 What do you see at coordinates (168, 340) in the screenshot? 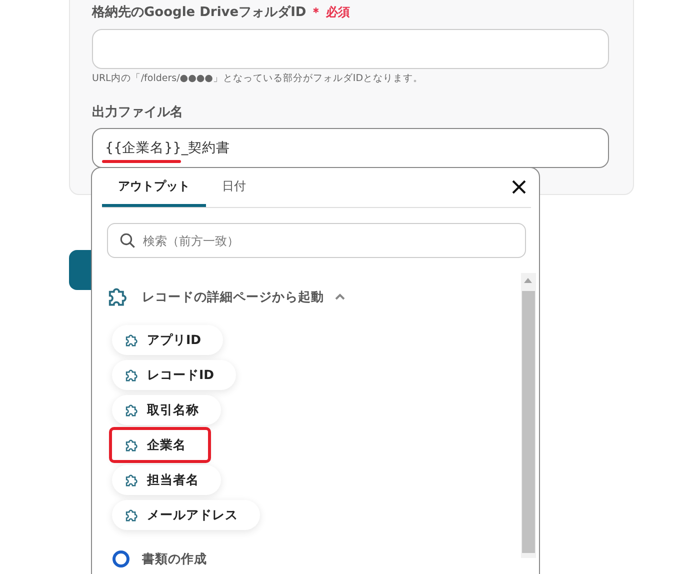
I see `output-chip: アプリID` at bounding box center [168, 340].